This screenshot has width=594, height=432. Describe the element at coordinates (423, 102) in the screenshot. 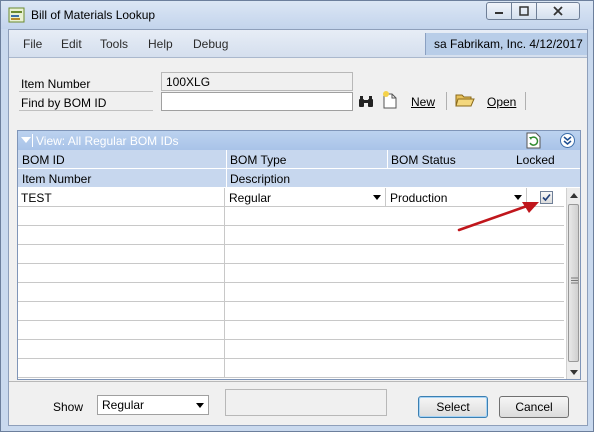

I see `new-button: New` at that location.